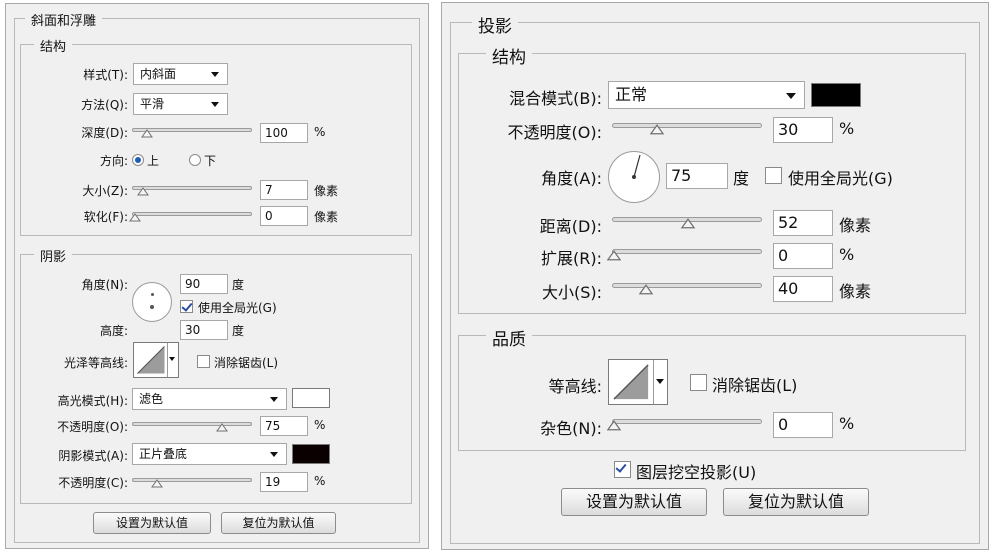  I want to click on highlight-opacity-input: 75, so click(284, 426).